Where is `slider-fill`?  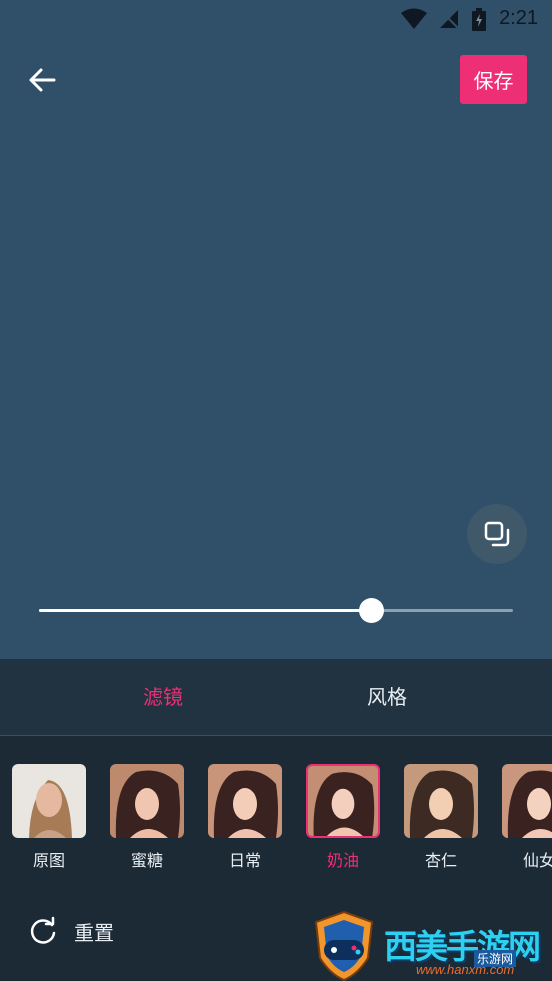
slider-fill is located at coordinates (205, 610).